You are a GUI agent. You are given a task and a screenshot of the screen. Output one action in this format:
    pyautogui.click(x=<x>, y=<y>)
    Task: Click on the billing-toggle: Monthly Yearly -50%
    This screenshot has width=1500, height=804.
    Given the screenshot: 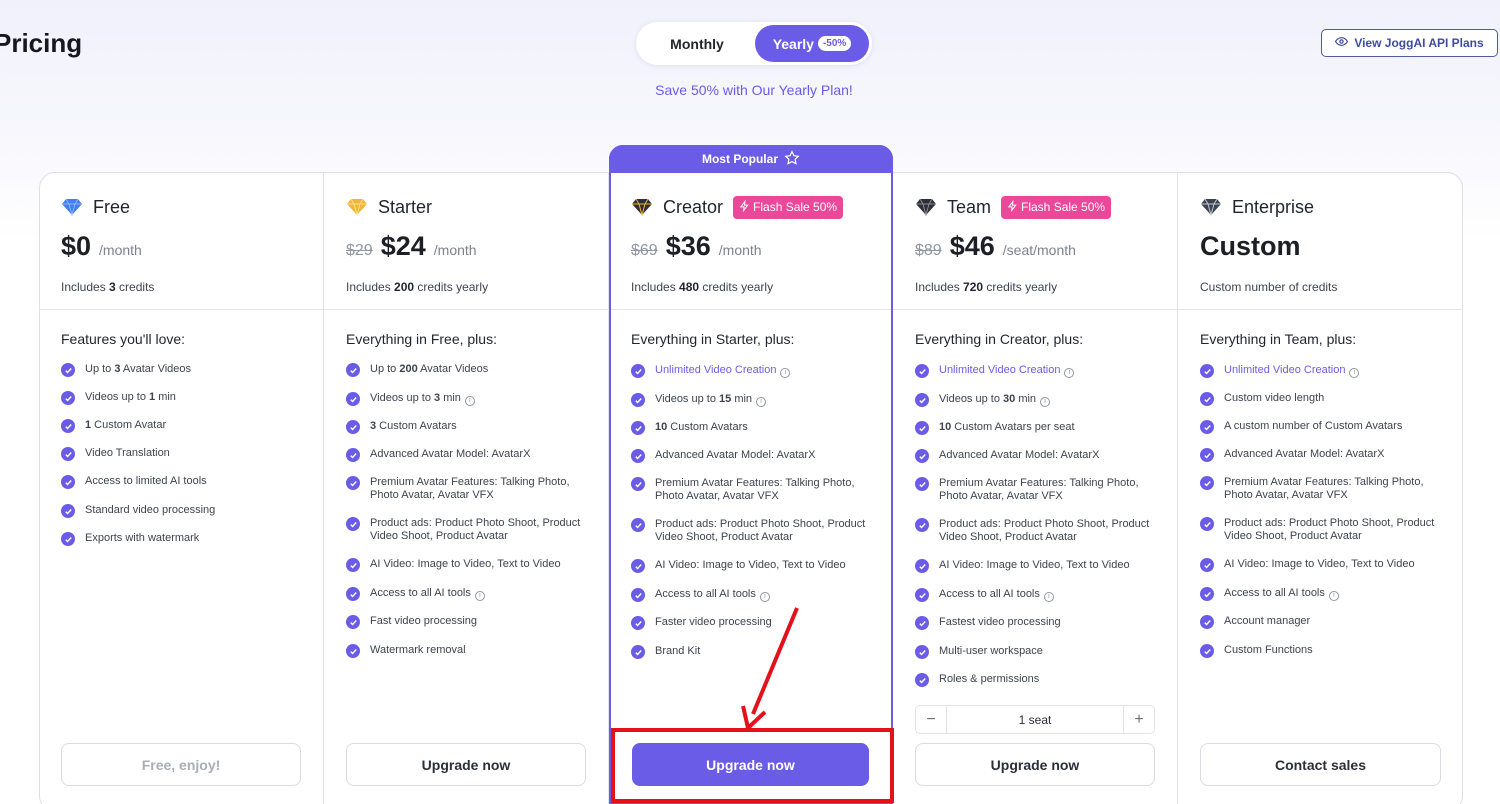 What is the action you would take?
    pyautogui.click(x=754, y=43)
    